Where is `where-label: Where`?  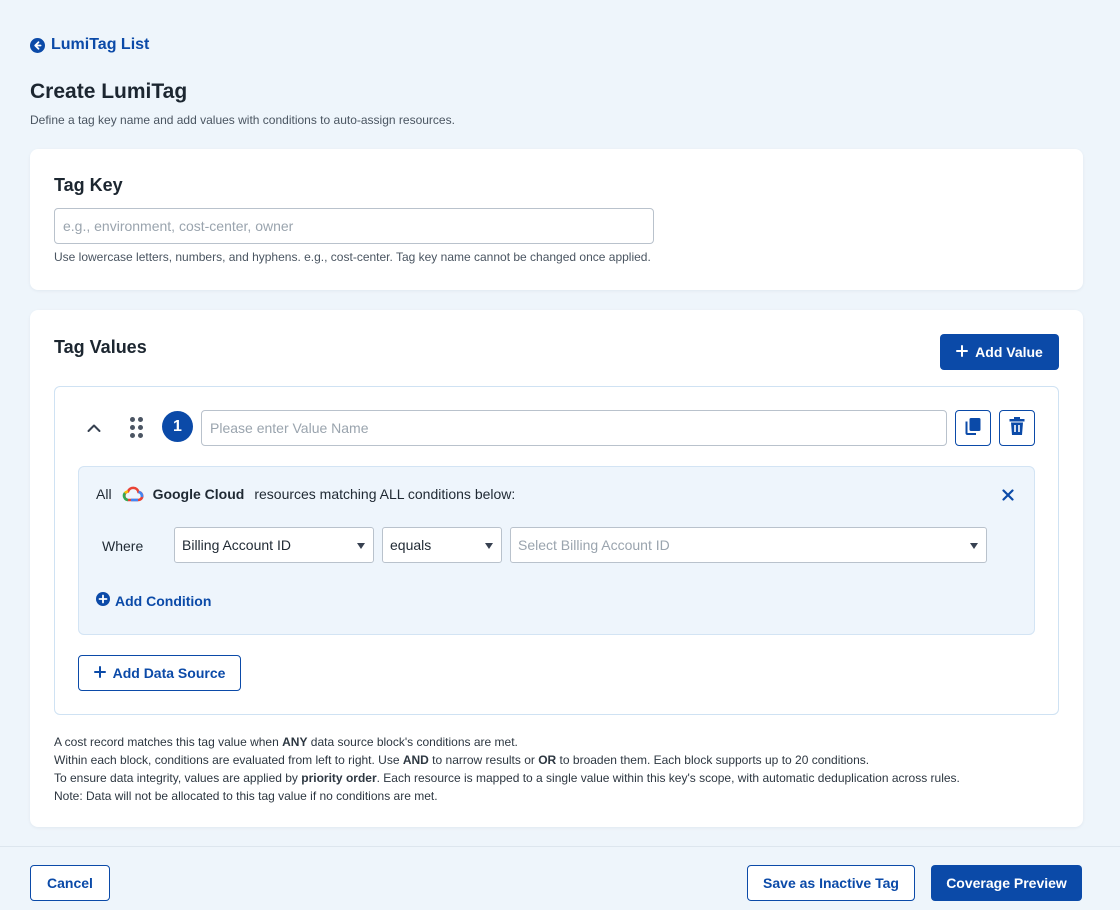
where-label: Where is located at coordinates (123, 546).